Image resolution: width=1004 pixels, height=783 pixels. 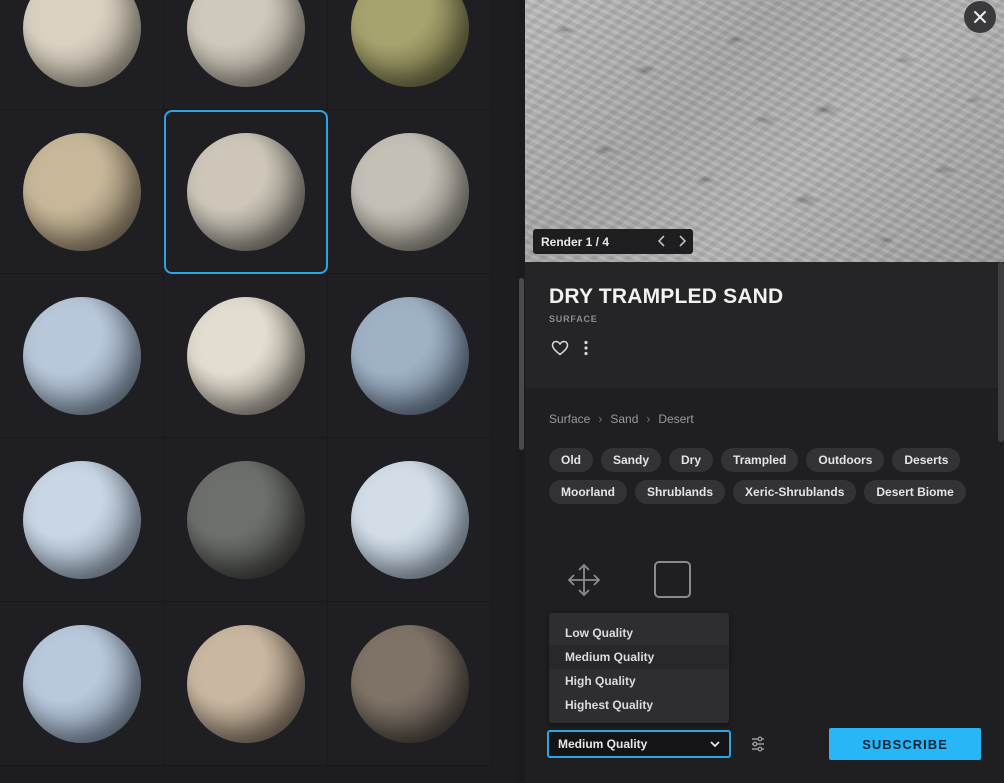 I want to click on quality-option-high: High Quality, so click(x=639, y=681).